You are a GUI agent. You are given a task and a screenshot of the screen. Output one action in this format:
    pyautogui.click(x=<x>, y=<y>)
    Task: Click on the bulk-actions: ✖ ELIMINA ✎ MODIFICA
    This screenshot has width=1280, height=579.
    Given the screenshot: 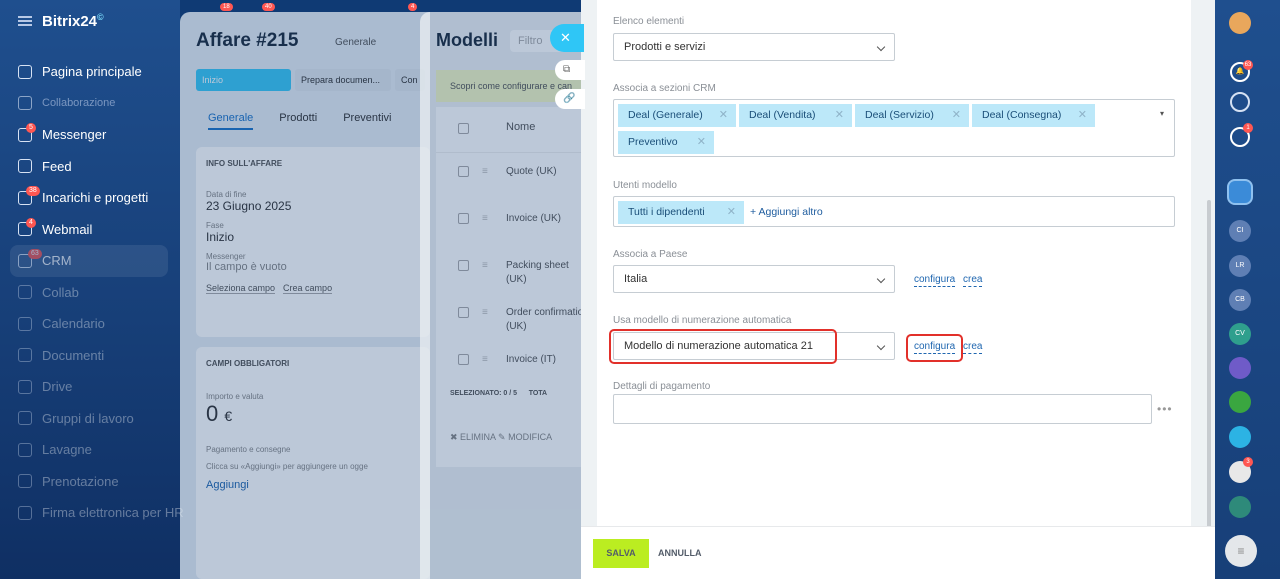 What is the action you would take?
    pyautogui.click(x=501, y=437)
    